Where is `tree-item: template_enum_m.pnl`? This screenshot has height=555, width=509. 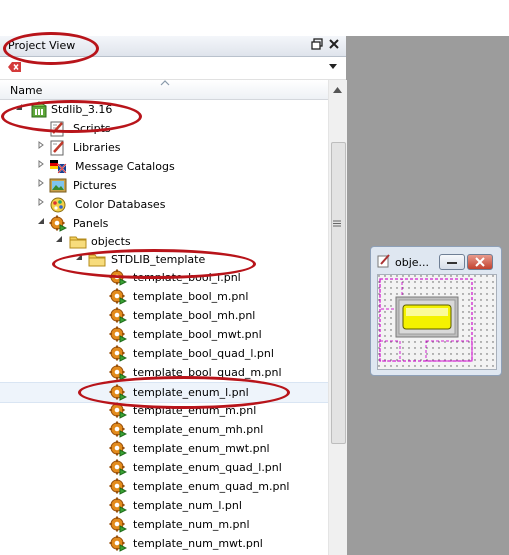
tree-item: template_enum_m.pnl is located at coordinates (164, 410).